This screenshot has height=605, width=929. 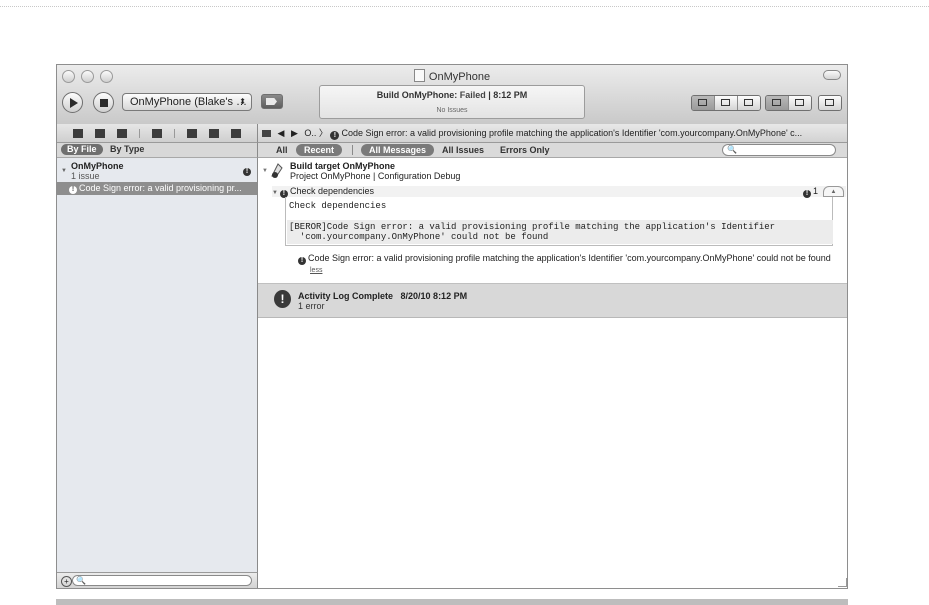 I want to click on assistant-editor-icon, so click(x=725, y=102).